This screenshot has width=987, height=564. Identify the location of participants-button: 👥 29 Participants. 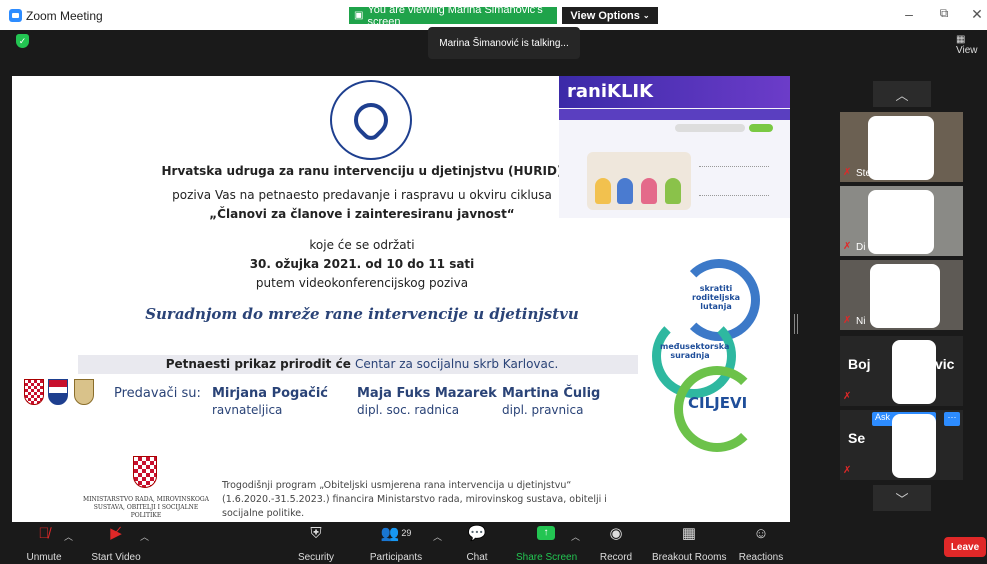
(396, 542).